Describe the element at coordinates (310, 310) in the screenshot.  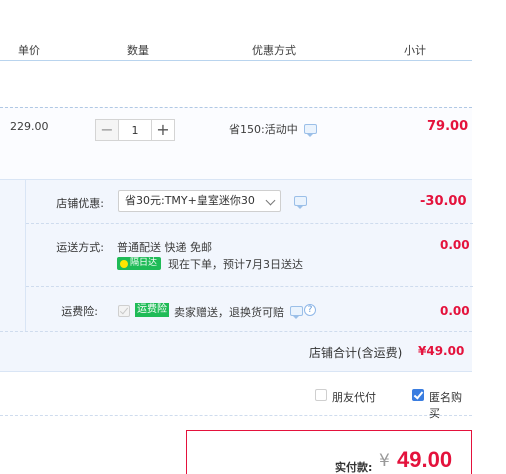
I see `help-icon: ?` at that location.